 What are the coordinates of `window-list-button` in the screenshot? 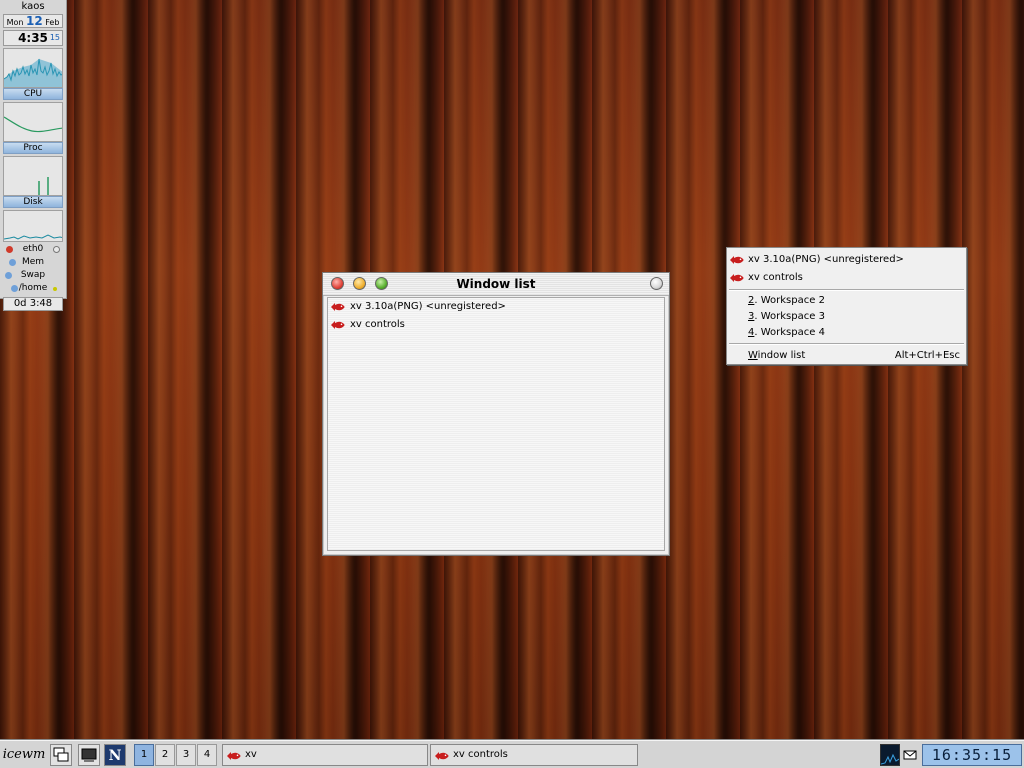 It's located at (61, 755).